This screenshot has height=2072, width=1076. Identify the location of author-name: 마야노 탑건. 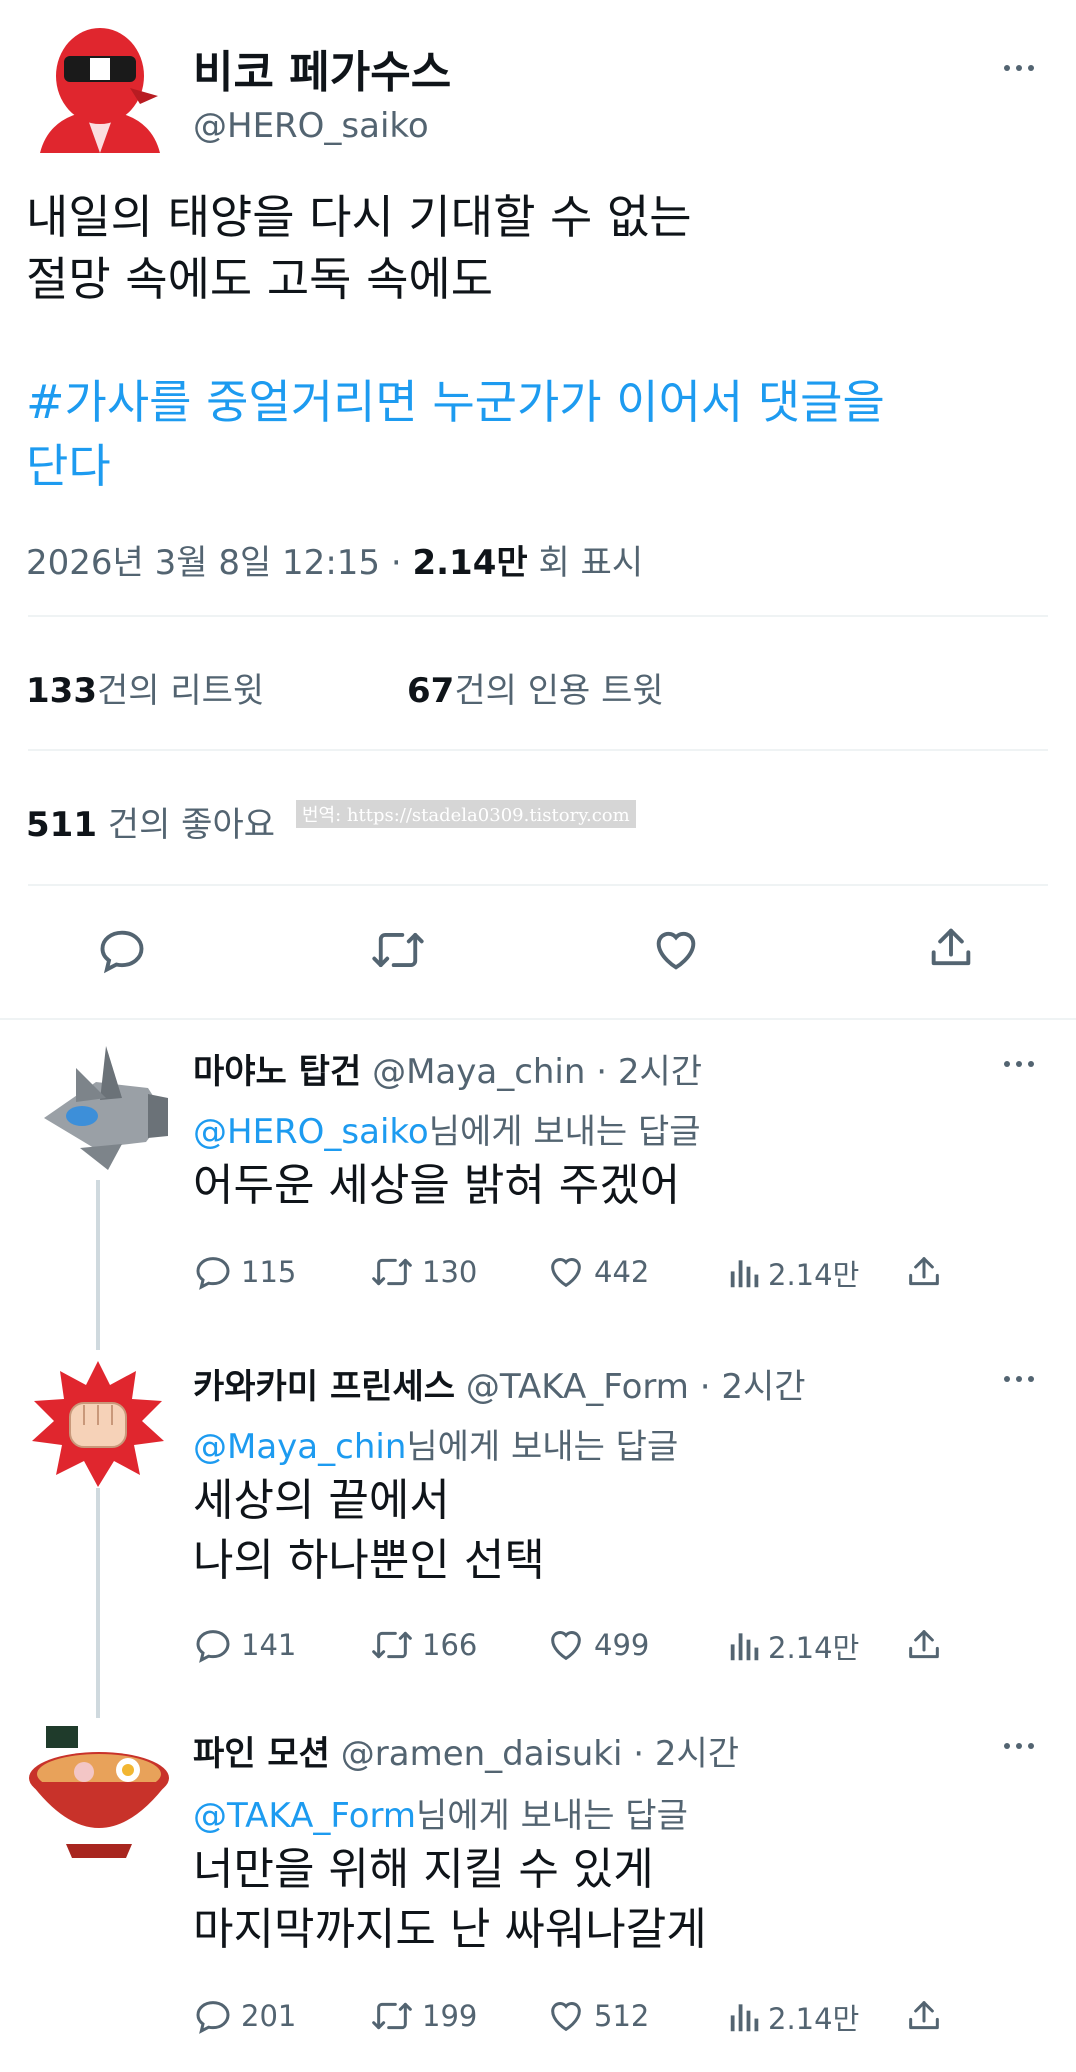
(277, 1072).